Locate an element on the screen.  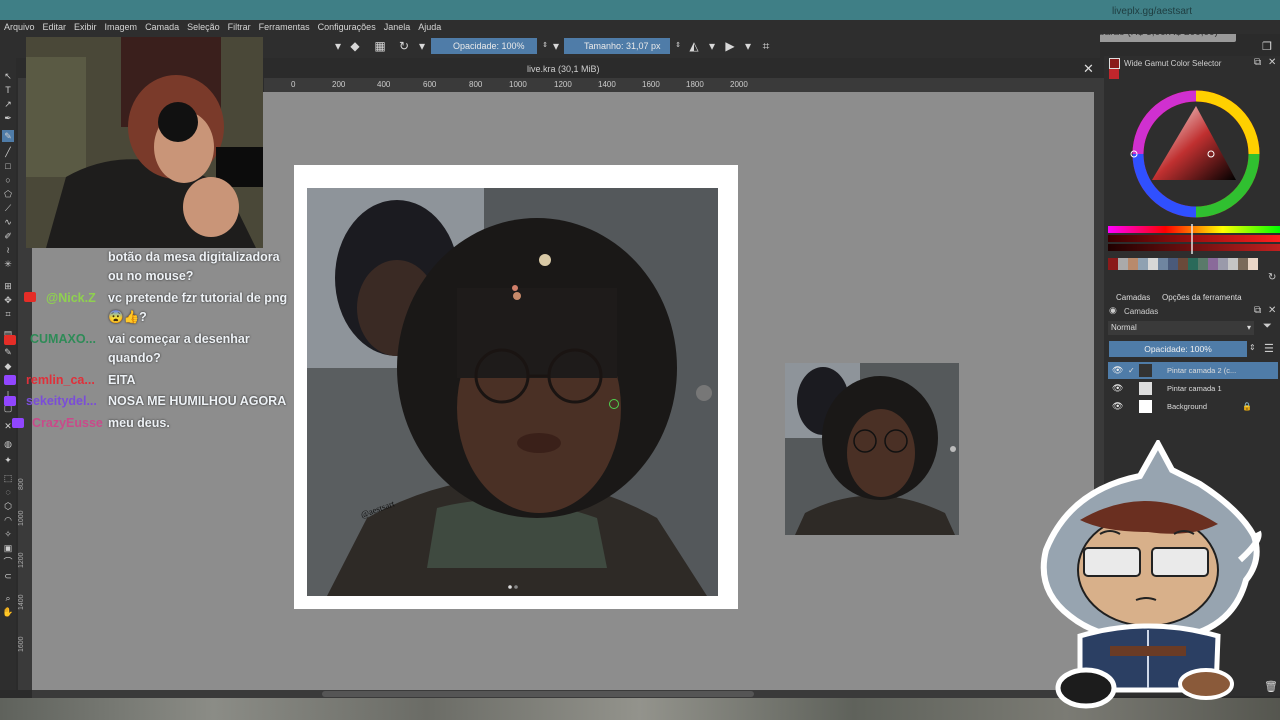
magnetic-select-icon: ⊂ is located at coordinates (8, 576).